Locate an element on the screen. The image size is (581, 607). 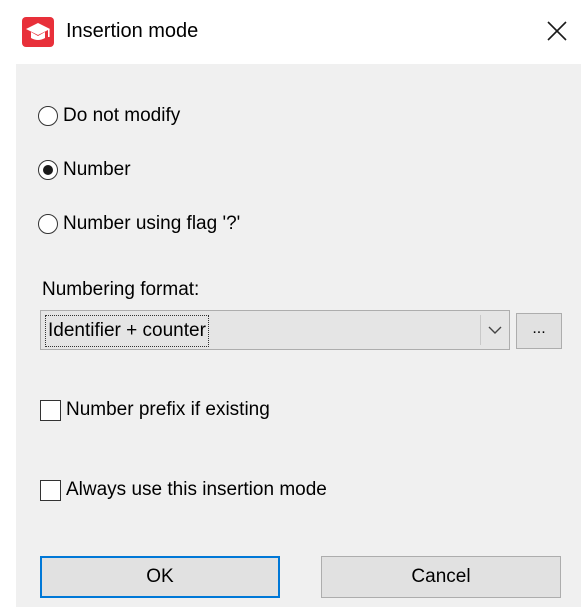
ok-button: OK is located at coordinates (160, 577).